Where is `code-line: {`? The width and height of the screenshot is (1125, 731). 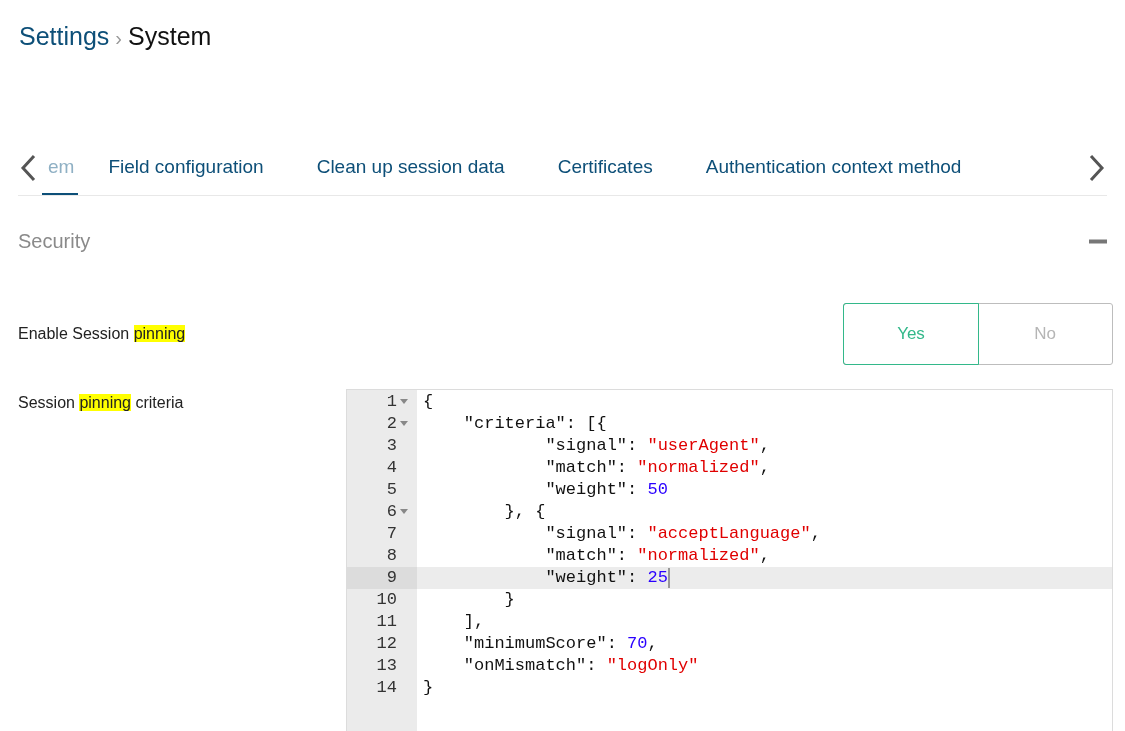
code-line: { is located at coordinates (428, 401).